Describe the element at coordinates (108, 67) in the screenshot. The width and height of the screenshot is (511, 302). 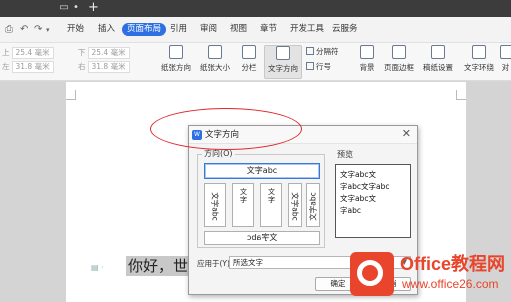
I see `margin-right-input: 31.8 毫米` at that location.